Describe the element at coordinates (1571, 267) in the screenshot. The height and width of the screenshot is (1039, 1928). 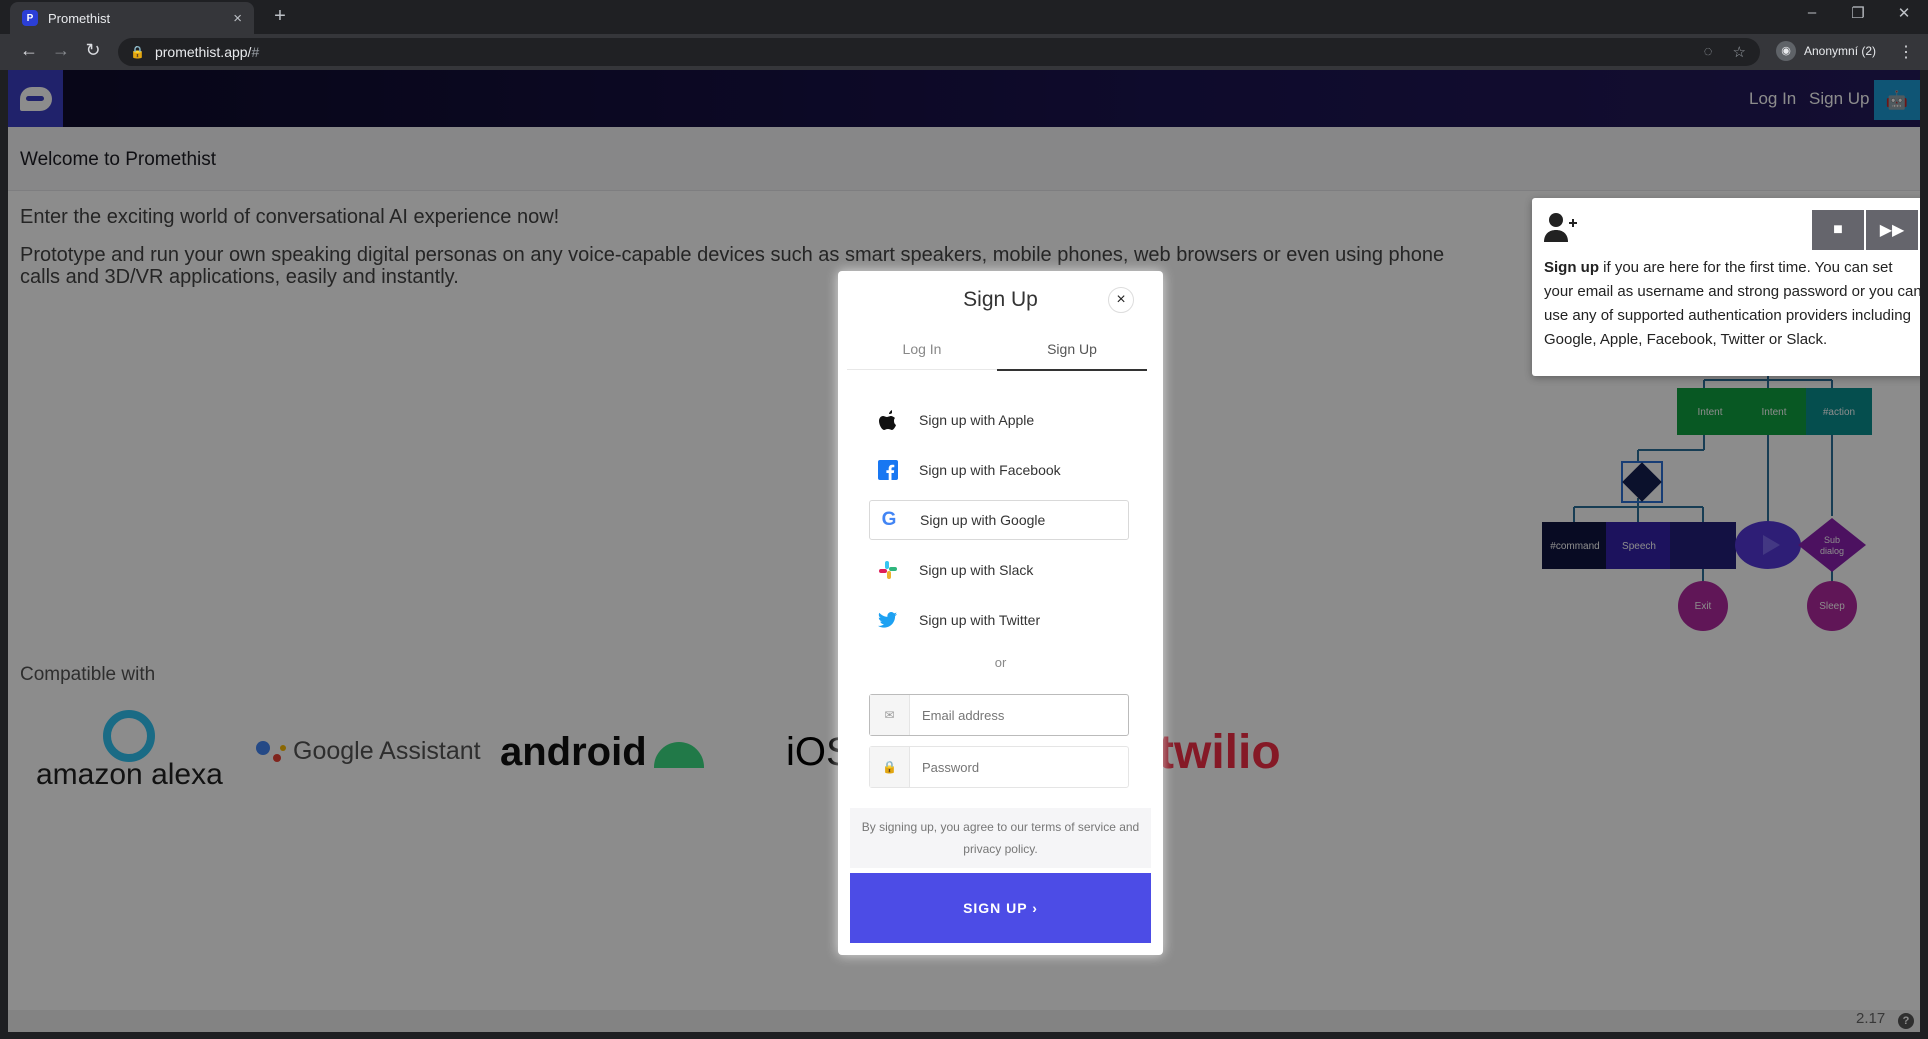
I see `tooltip-bold: Sign up` at that location.